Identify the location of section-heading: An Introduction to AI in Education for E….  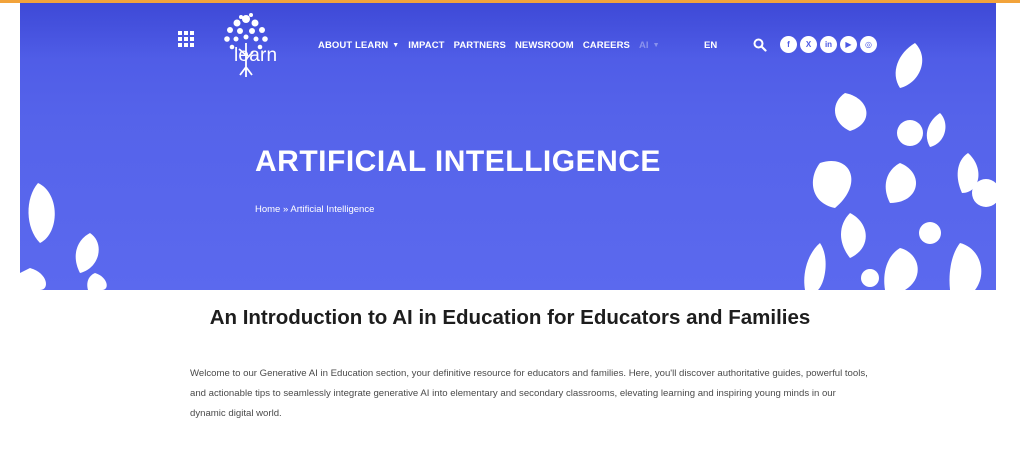
(510, 317).